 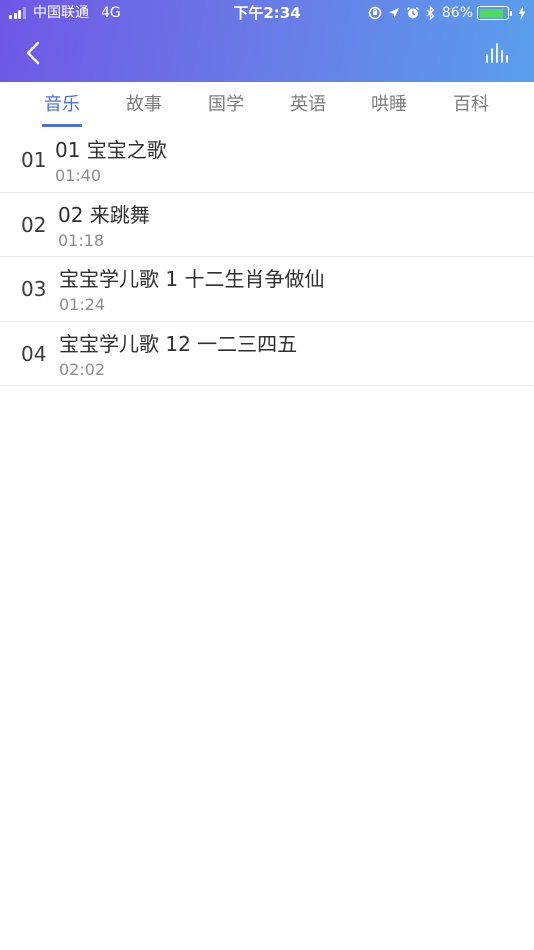 I want to click on rotation-lock-icon, so click(x=375, y=13).